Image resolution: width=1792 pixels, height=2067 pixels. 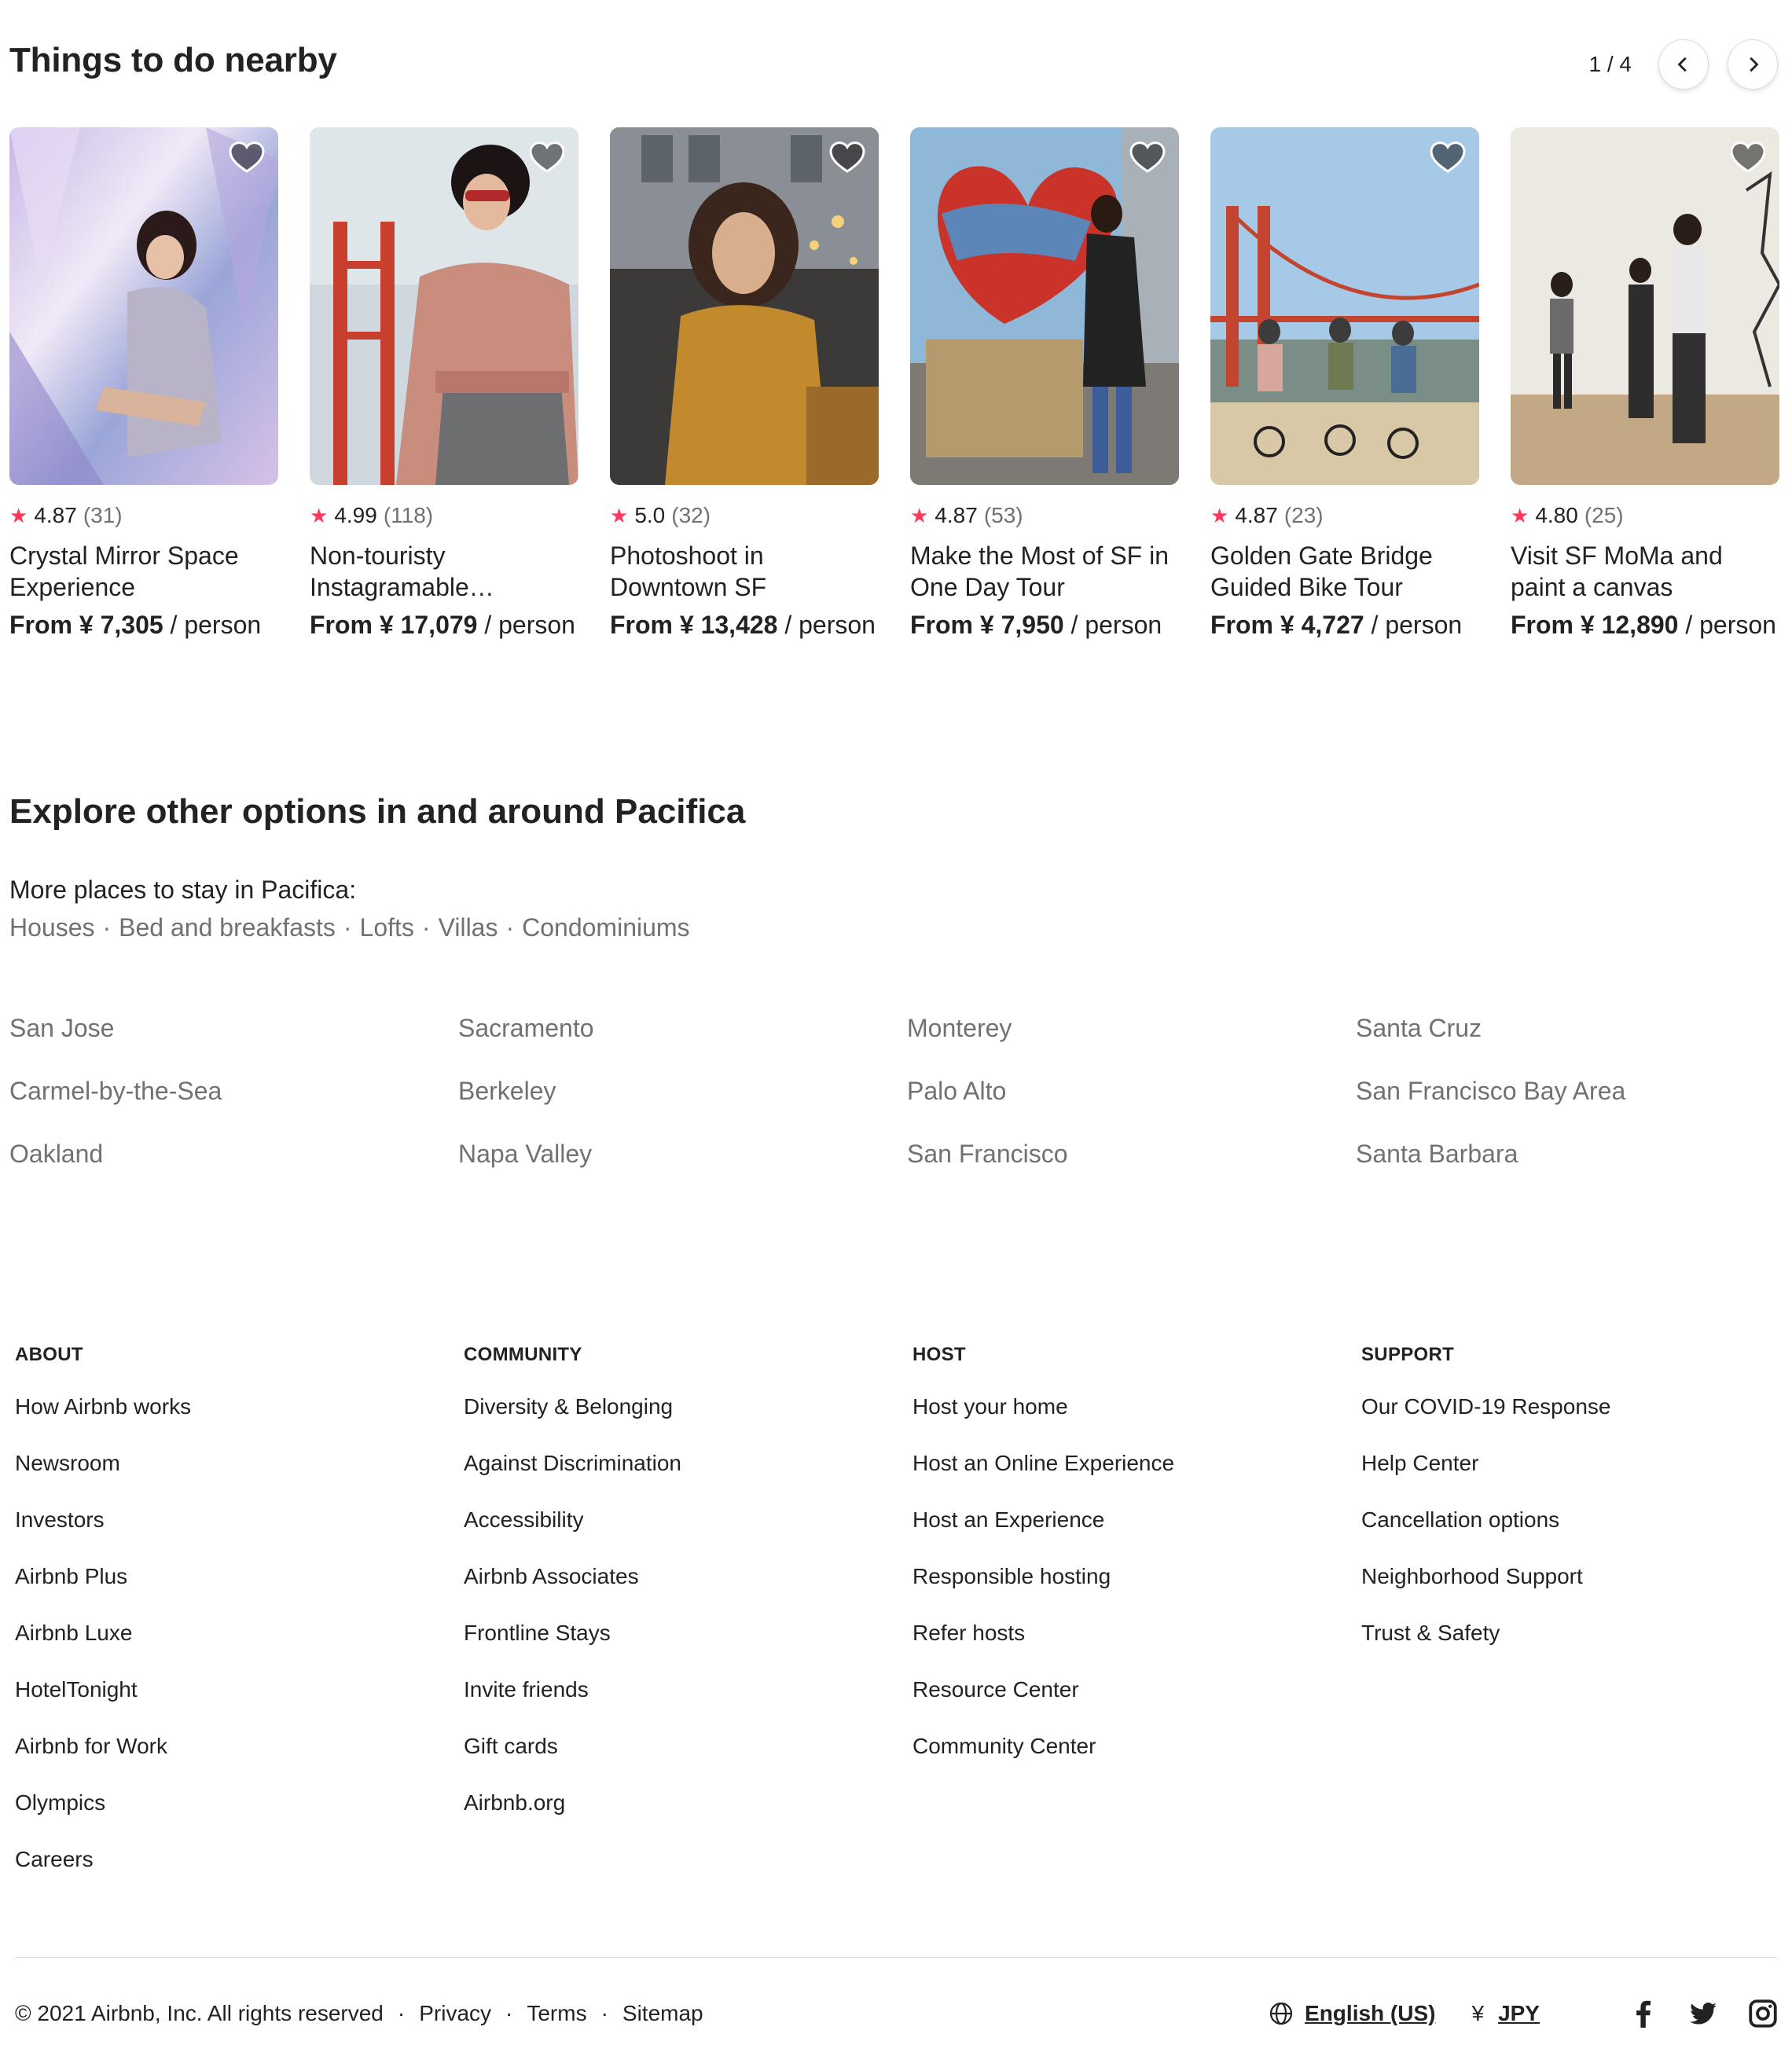 What do you see at coordinates (1352, 2014) in the screenshot?
I see `language-selector: English (US)` at bounding box center [1352, 2014].